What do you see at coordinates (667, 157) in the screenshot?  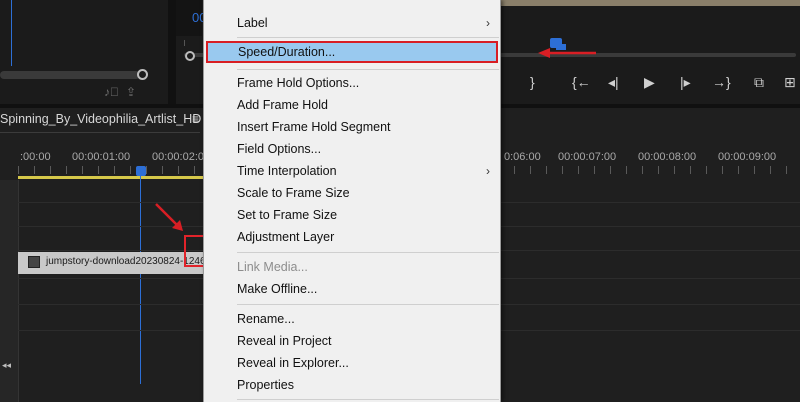 I see `ruler-label: 00:00:08:00` at bounding box center [667, 157].